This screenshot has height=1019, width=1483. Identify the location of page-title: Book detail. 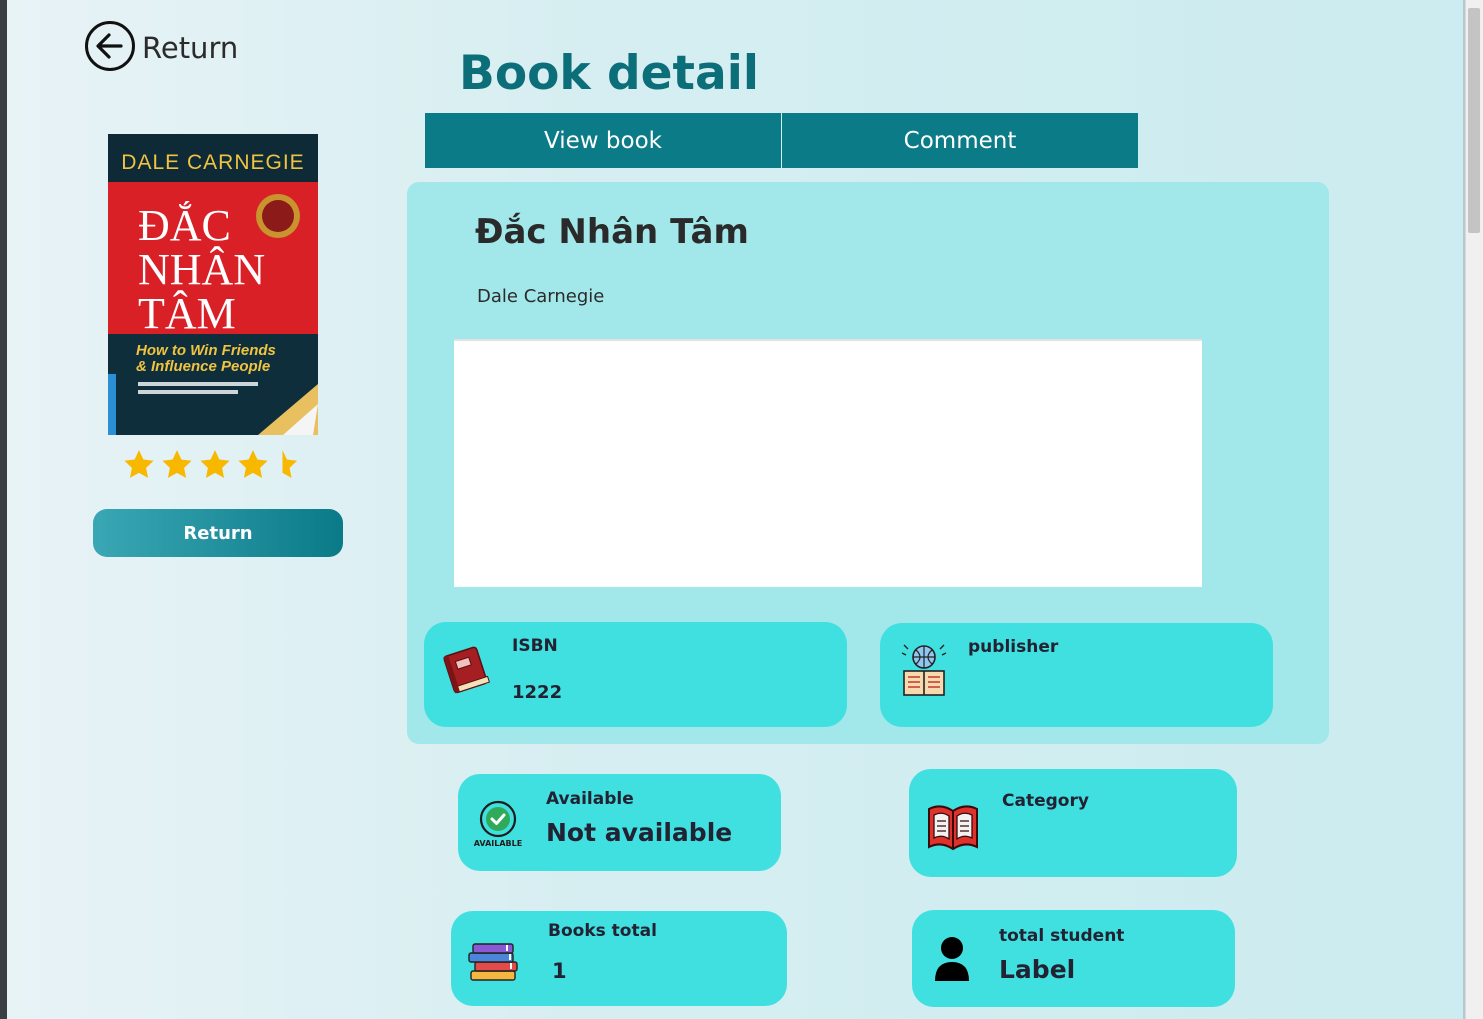
(609, 73).